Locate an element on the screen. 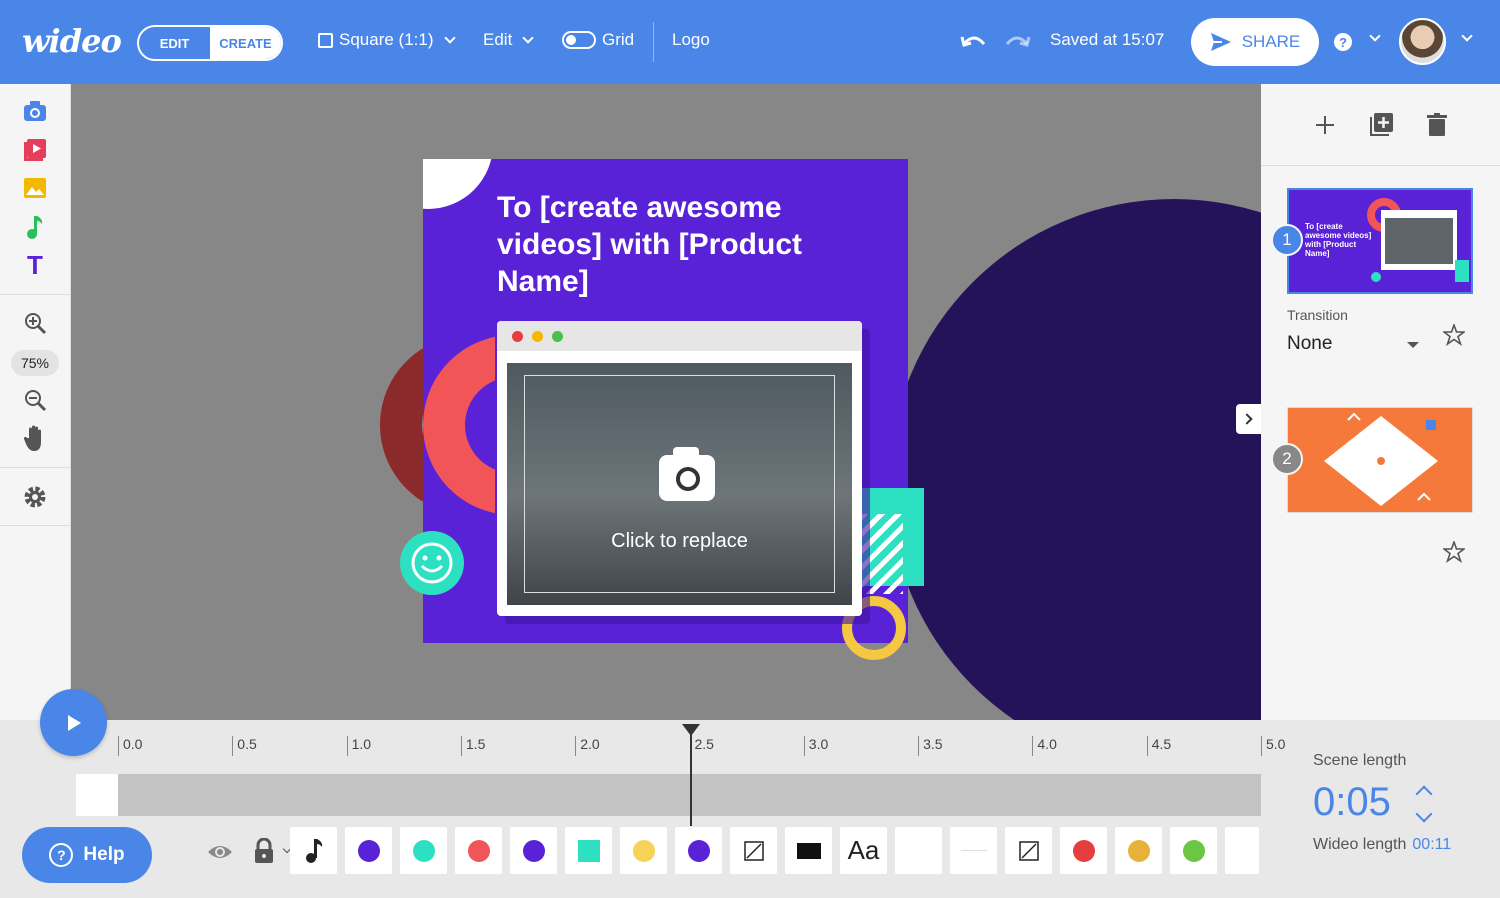 This screenshot has width=1500, height=898. layer-line is located at coordinates (973, 850).